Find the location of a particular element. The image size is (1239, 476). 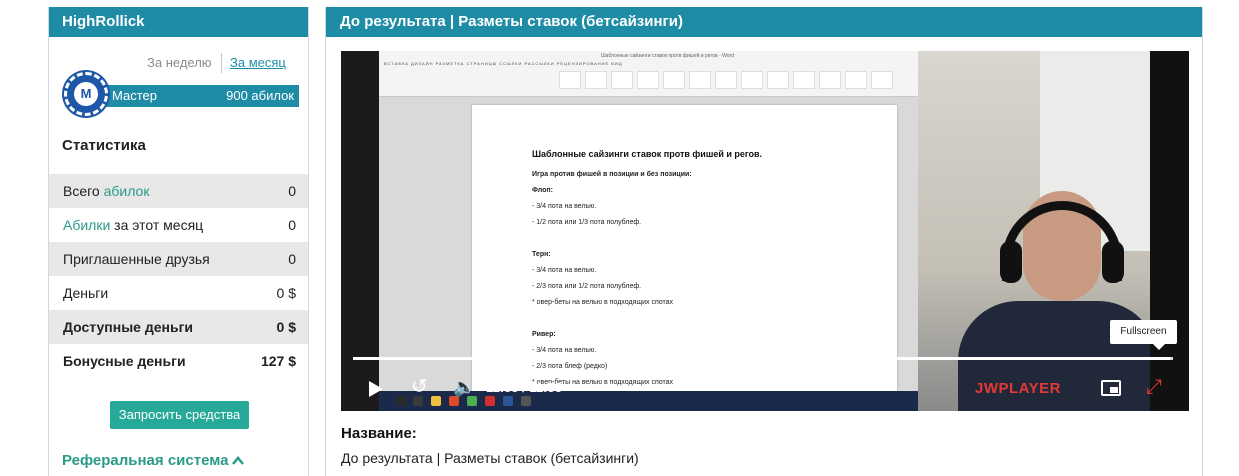

period-tabs: За неделю За месяц is located at coordinates (222, 64).